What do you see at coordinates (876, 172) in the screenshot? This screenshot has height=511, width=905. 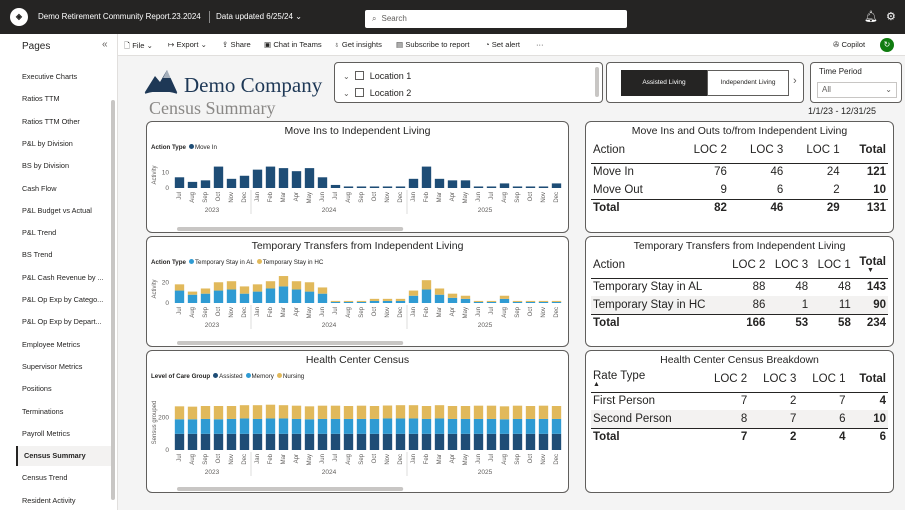 I see `table-cell: 121` at bounding box center [876, 172].